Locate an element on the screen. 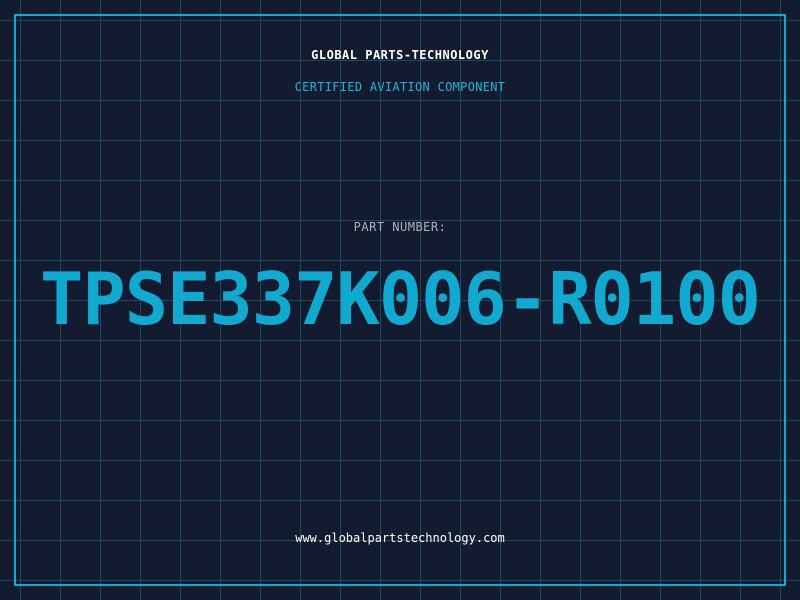 The width and height of the screenshot is (800, 600). website-url: www.globalpartstechnology.com is located at coordinates (400, 538).